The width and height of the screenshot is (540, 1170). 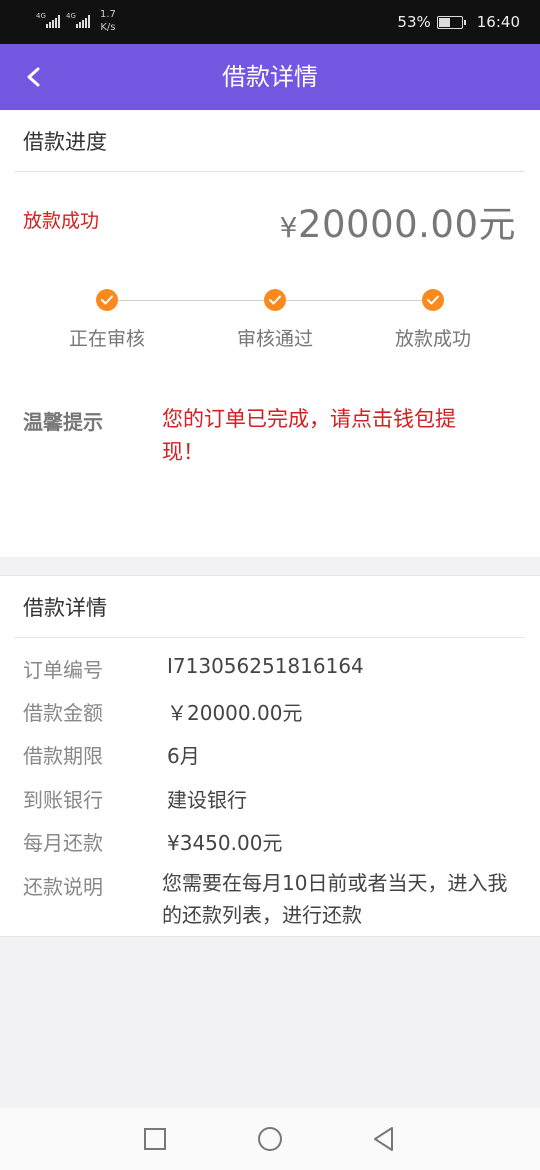 I want to click on details-section-title: 借款详情, so click(x=65, y=608).